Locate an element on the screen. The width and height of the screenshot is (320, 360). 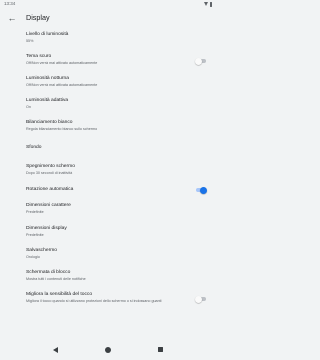
dark-theme-toggle is located at coordinates (201, 61).